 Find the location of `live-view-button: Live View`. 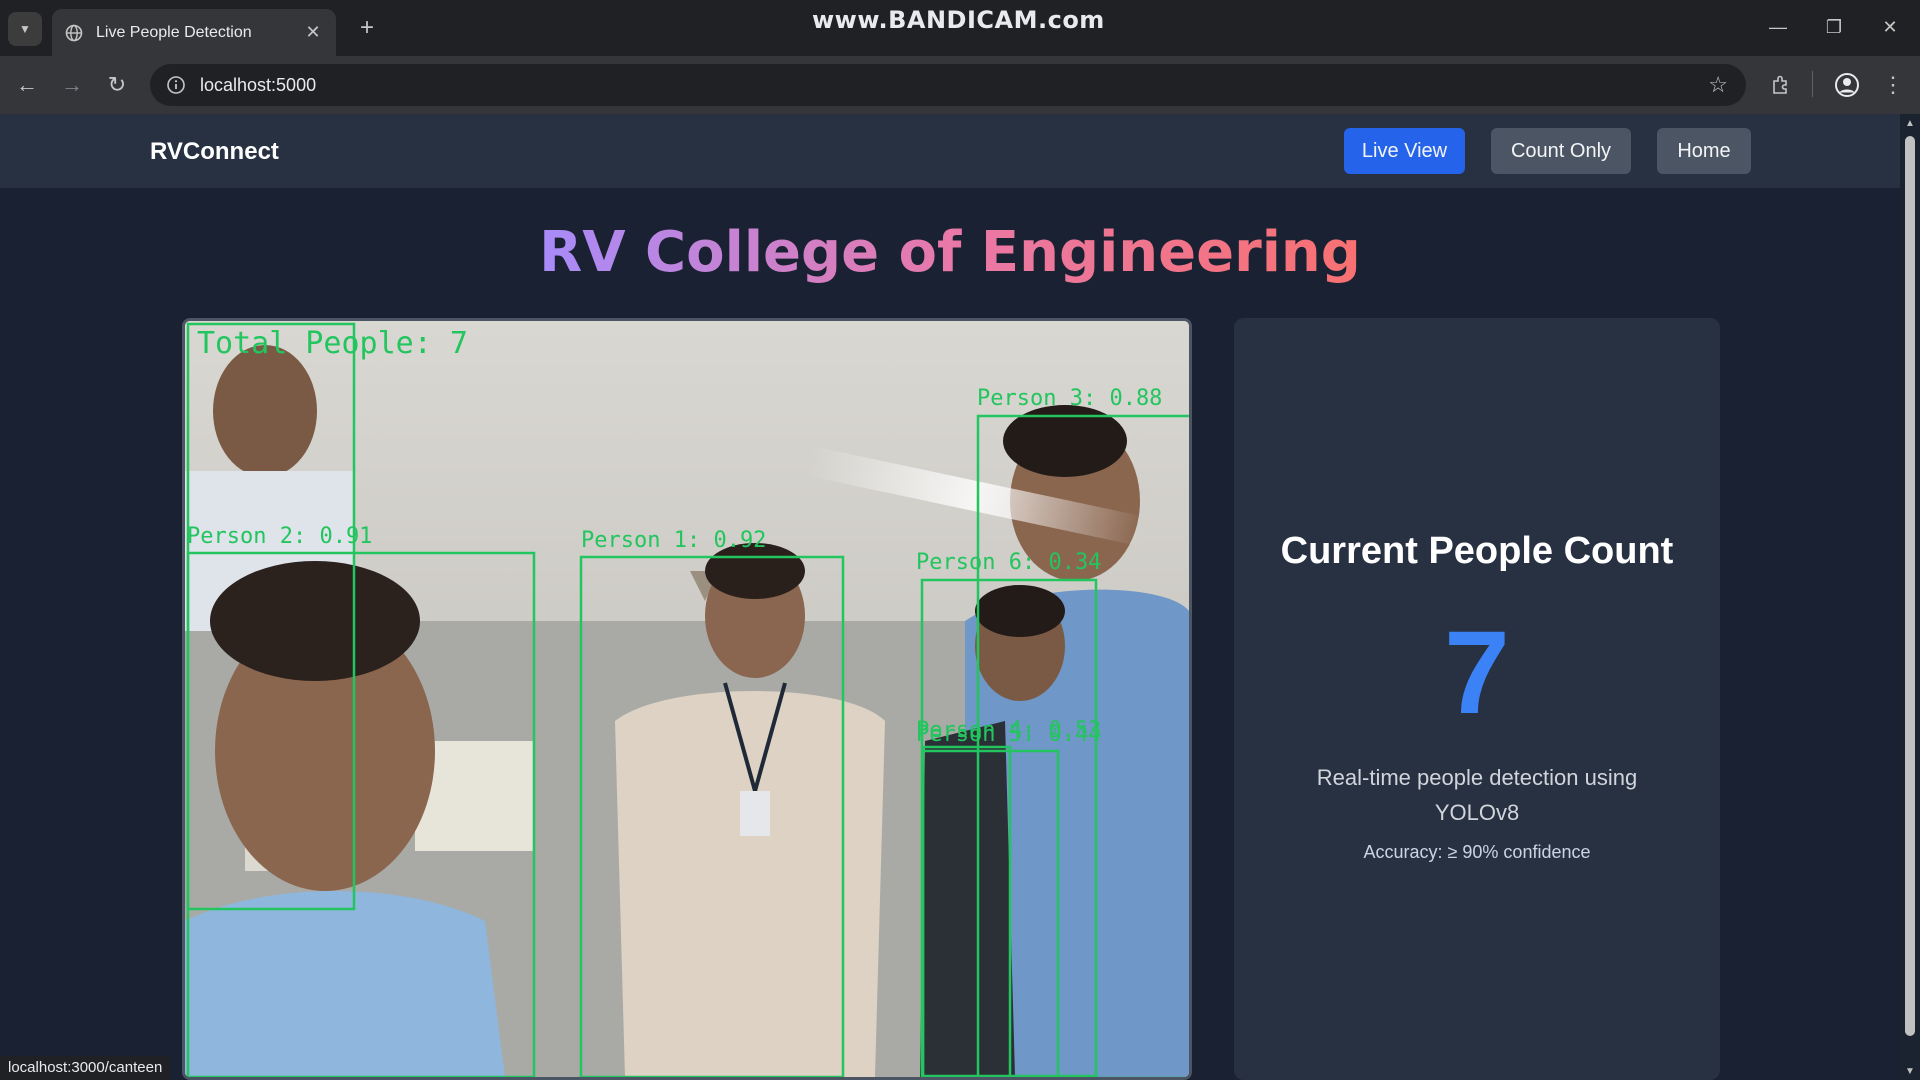

live-view-button: Live View is located at coordinates (1404, 151).